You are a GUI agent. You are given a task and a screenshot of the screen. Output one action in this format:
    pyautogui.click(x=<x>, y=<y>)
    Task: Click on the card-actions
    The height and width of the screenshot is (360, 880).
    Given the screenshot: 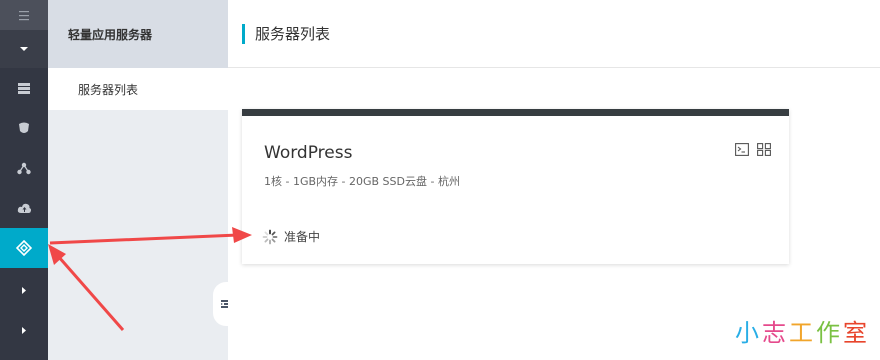 What is the action you would take?
    pyautogui.click(x=753, y=149)
    